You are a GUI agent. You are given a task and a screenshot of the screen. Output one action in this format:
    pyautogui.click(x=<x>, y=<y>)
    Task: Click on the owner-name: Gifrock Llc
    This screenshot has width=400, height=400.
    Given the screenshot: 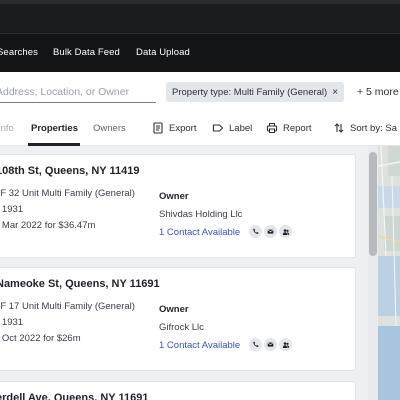 What is the action you would take?
    pyautogui.click(x=181, y=327)
    